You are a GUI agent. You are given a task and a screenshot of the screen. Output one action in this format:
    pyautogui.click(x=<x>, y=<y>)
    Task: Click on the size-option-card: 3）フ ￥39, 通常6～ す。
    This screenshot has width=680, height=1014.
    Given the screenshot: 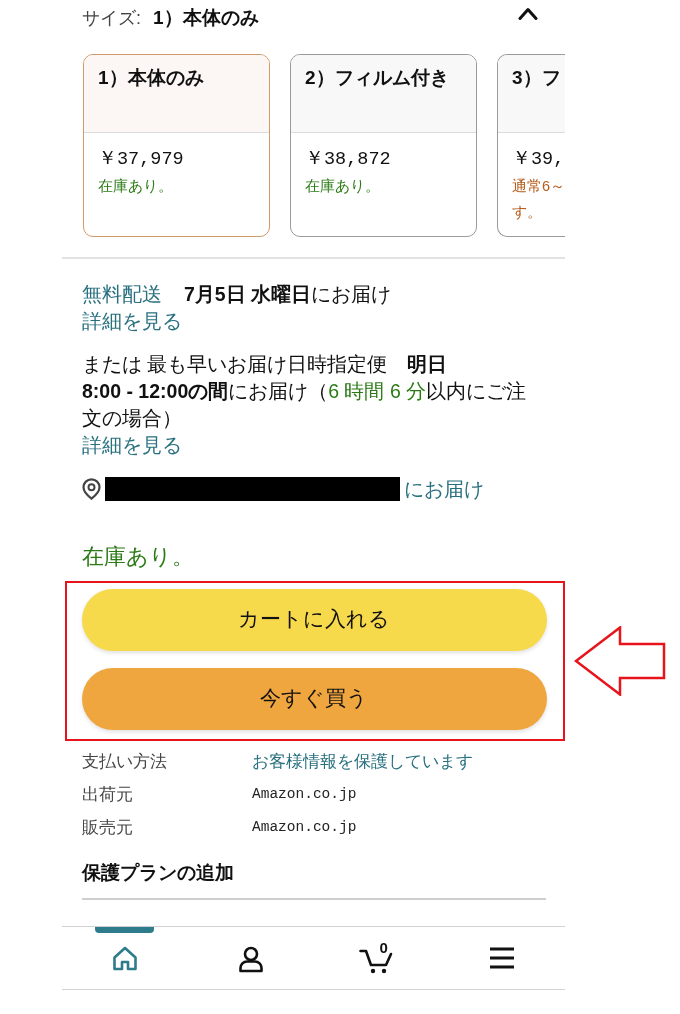 What is the action you would take?
    pyautogui.click(x=531, y=145)
    